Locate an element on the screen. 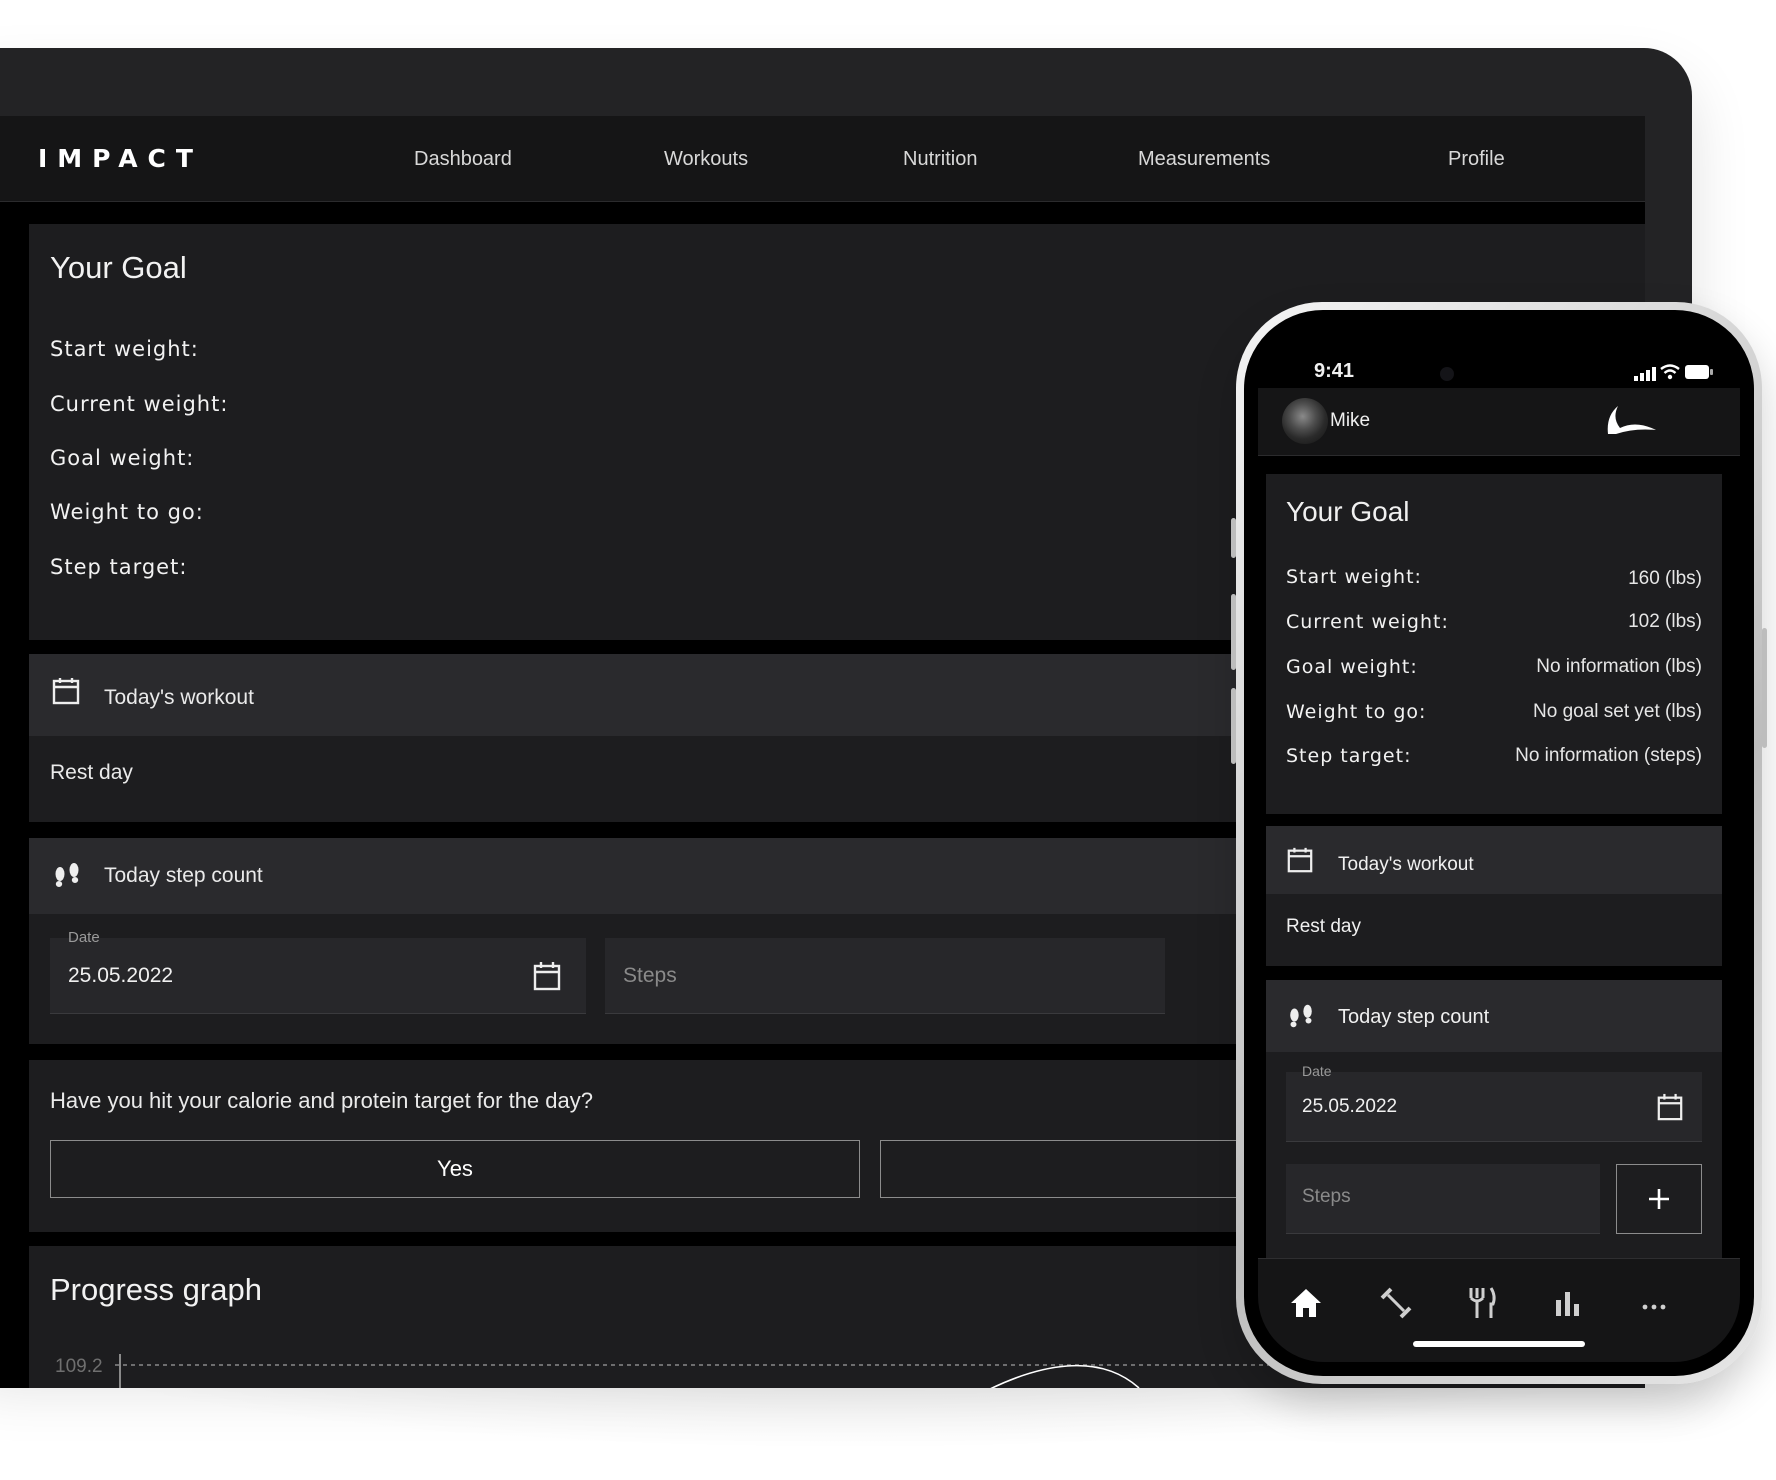 Image resolution: width=1776 pixels, height=1480 pixels. tab-workouts is located at coordinates (1396, 1305).